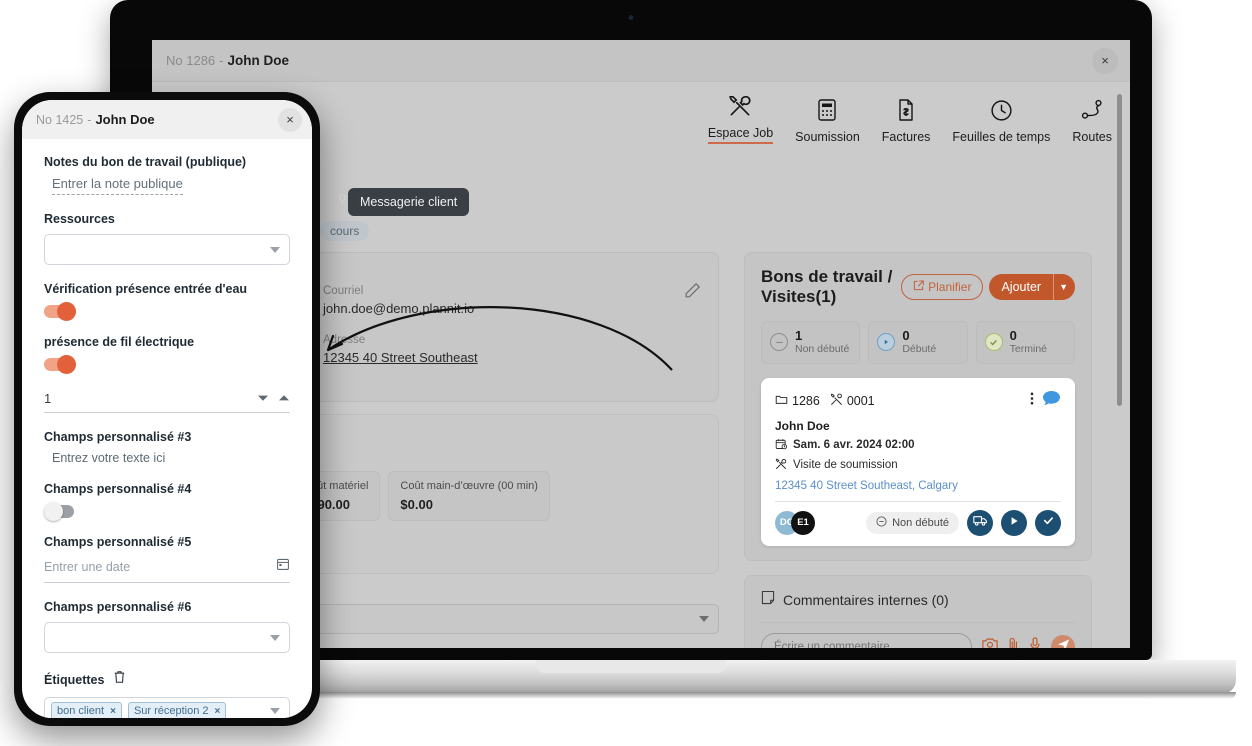  I want to click on workorders-buttons: Planifier Ajouter ▼, so click(988, 287).